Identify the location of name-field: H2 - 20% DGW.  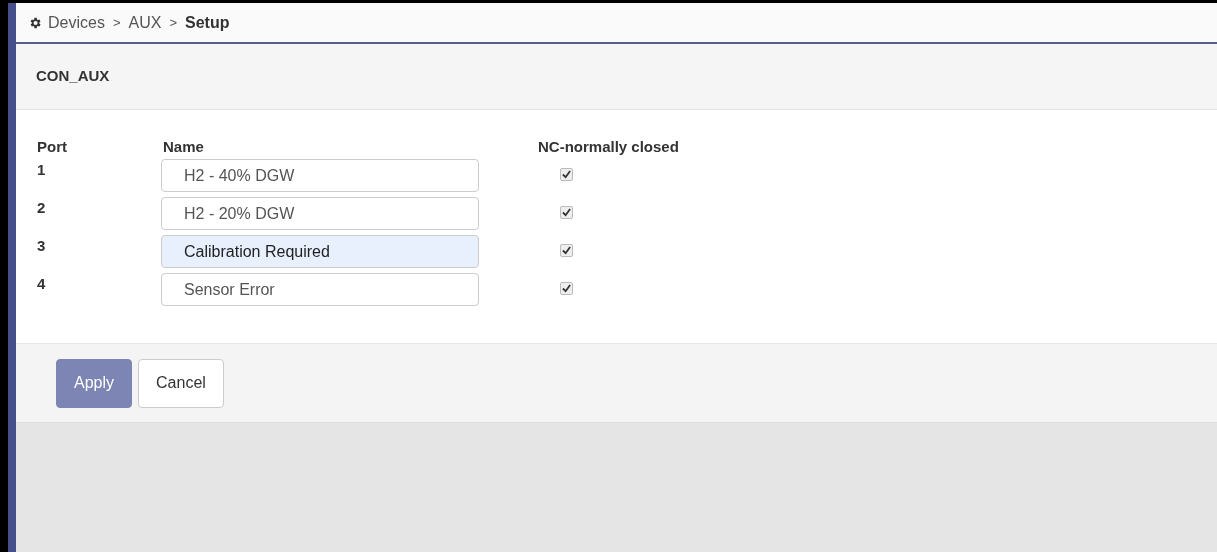
(320, 213).